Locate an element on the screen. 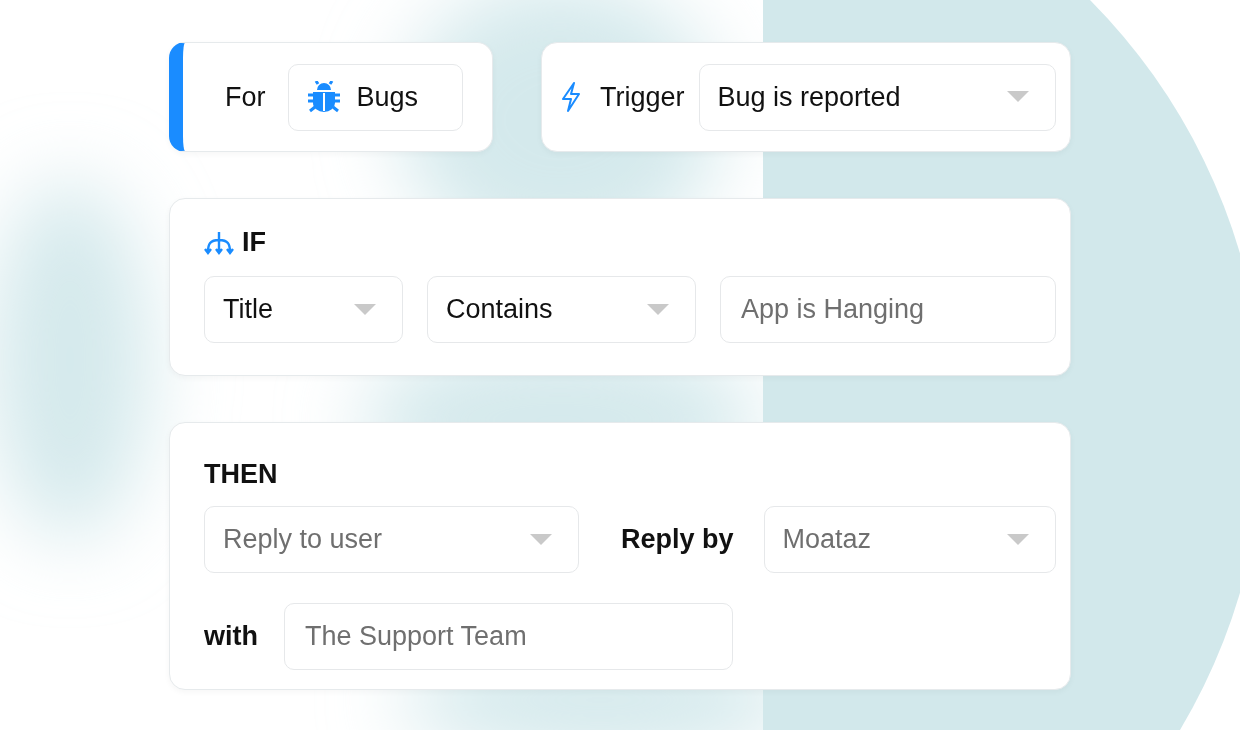 The width and height of the screenshot is (1240, 730). for-label: For is located at coordinates (245, 97).